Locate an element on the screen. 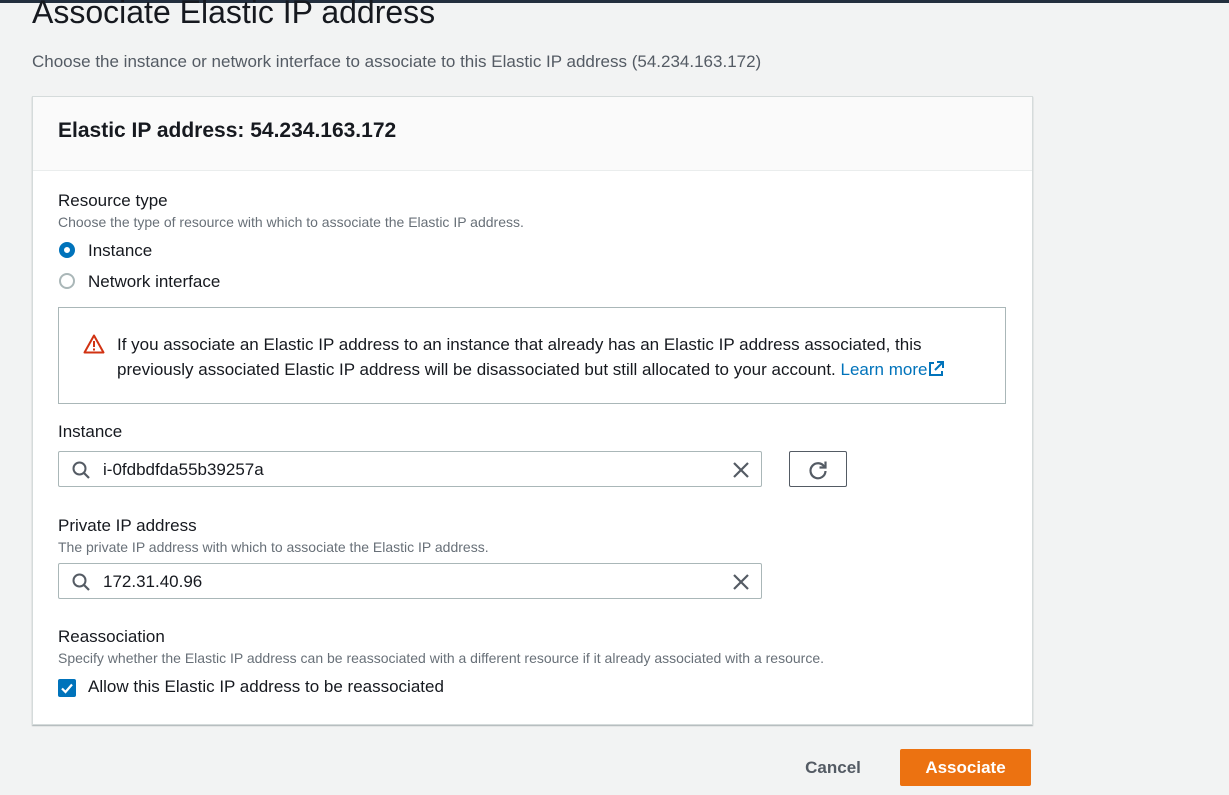 This screenshot has height=795, width=1229. private-ip-value: 172.31.40.96 is located at coordinates (153, 581).